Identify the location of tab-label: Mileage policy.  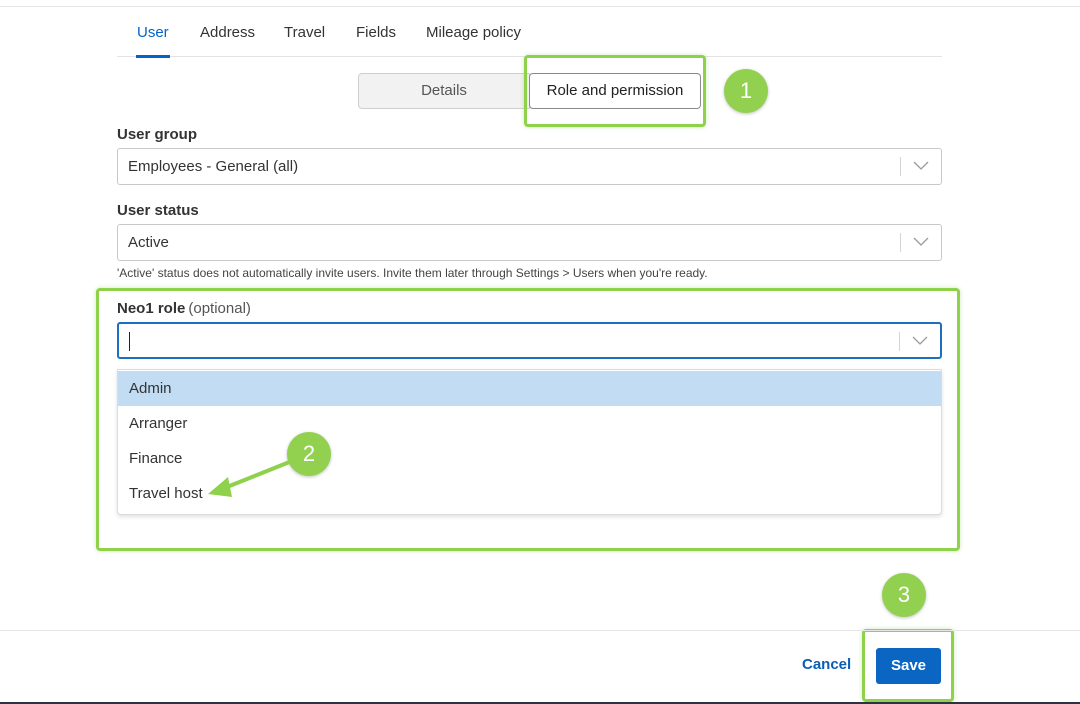
(474, 32).